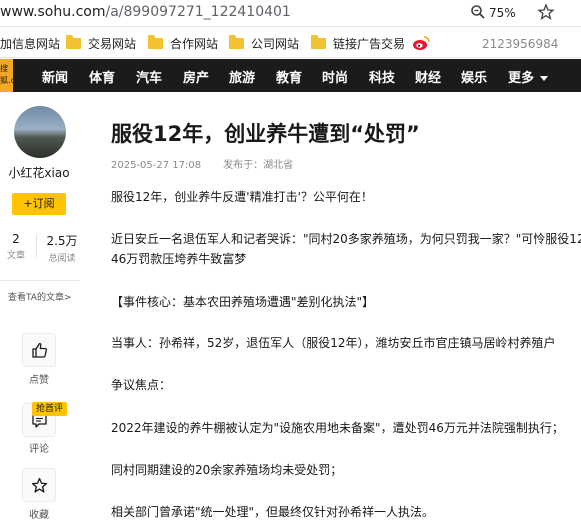  I want to click on bookmark-folder: 公司网站, so click(264, 43).